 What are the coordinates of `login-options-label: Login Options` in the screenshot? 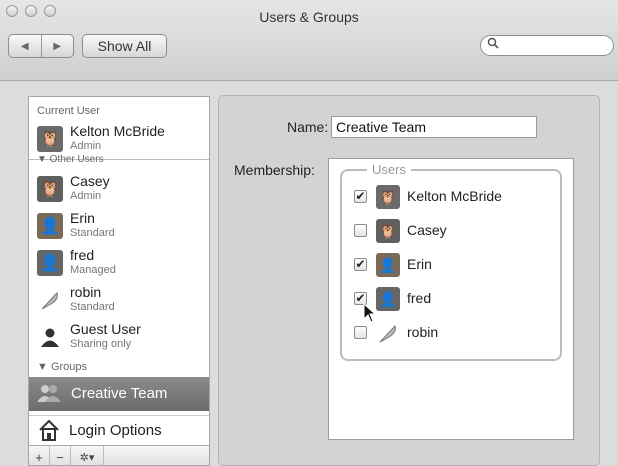 It's located at (115, 430).